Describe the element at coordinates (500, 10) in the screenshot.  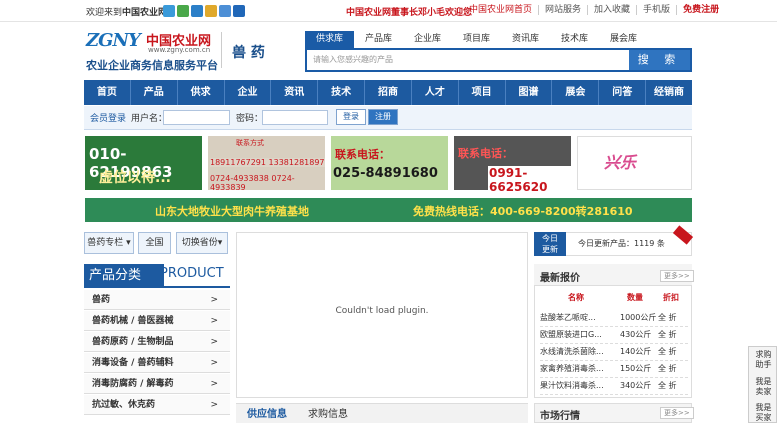
I see `home-link: 中国农业网首页` at that location.